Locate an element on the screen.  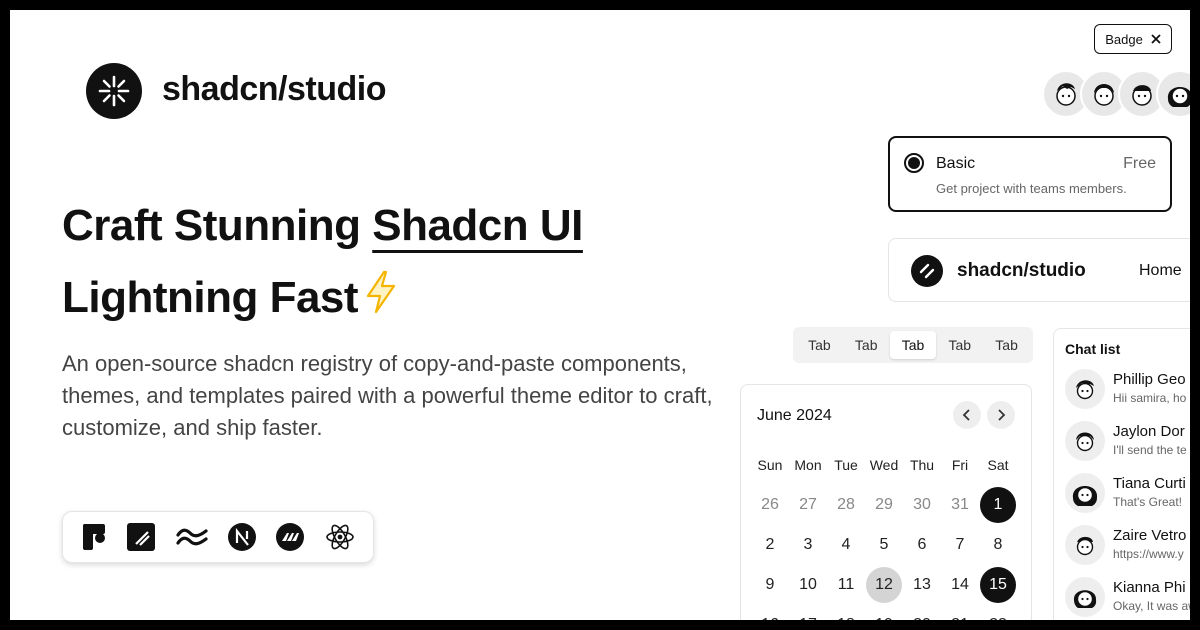
hero-title-highlight: Shadcn UI is located at coordinates (477, 225).